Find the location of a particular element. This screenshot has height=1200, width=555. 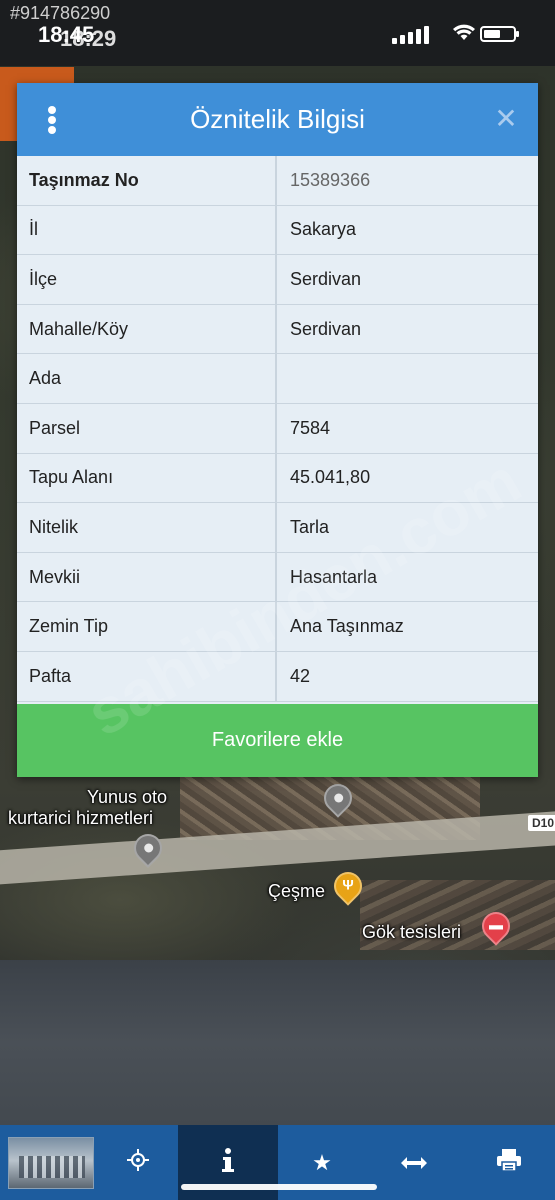

attribute-key: İl is located at coordinates (147, 230).